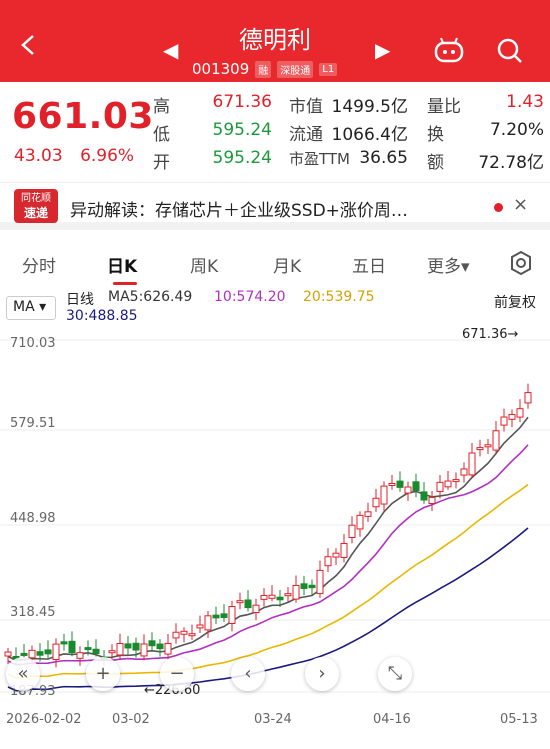 The width and height of the screenshot is (550, 749). What do you see at coordinates (263, 69) in the screenshot?
I see `margin-tag: 融` at bounding box center [263, 69].